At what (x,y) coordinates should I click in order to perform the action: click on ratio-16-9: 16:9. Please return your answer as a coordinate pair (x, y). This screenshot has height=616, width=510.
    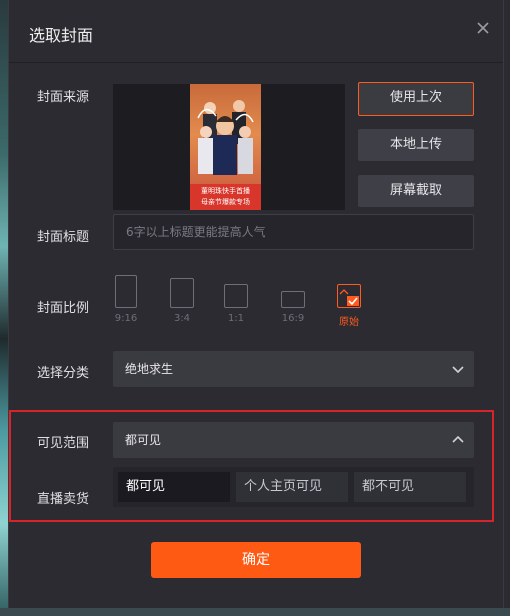
    Looking at the image, I should click on (293, 307).